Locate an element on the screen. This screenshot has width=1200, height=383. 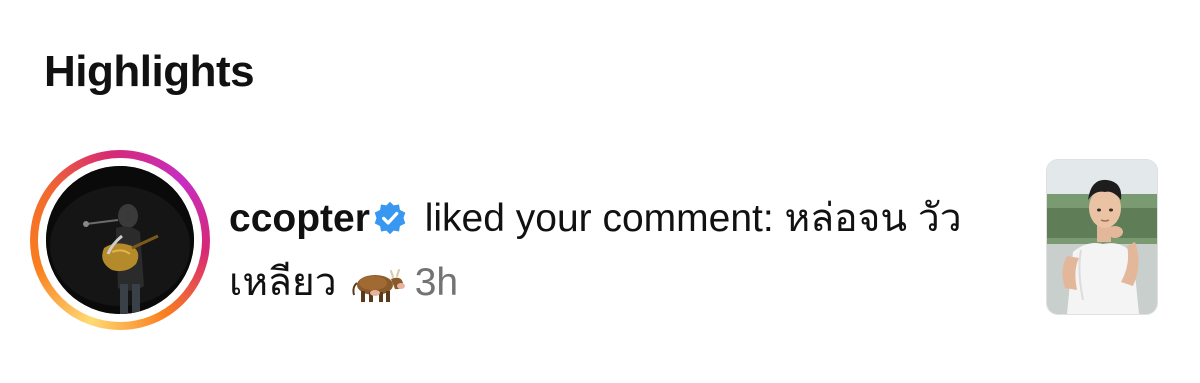
timestamp: 3h is located at coordinates (436, 282).